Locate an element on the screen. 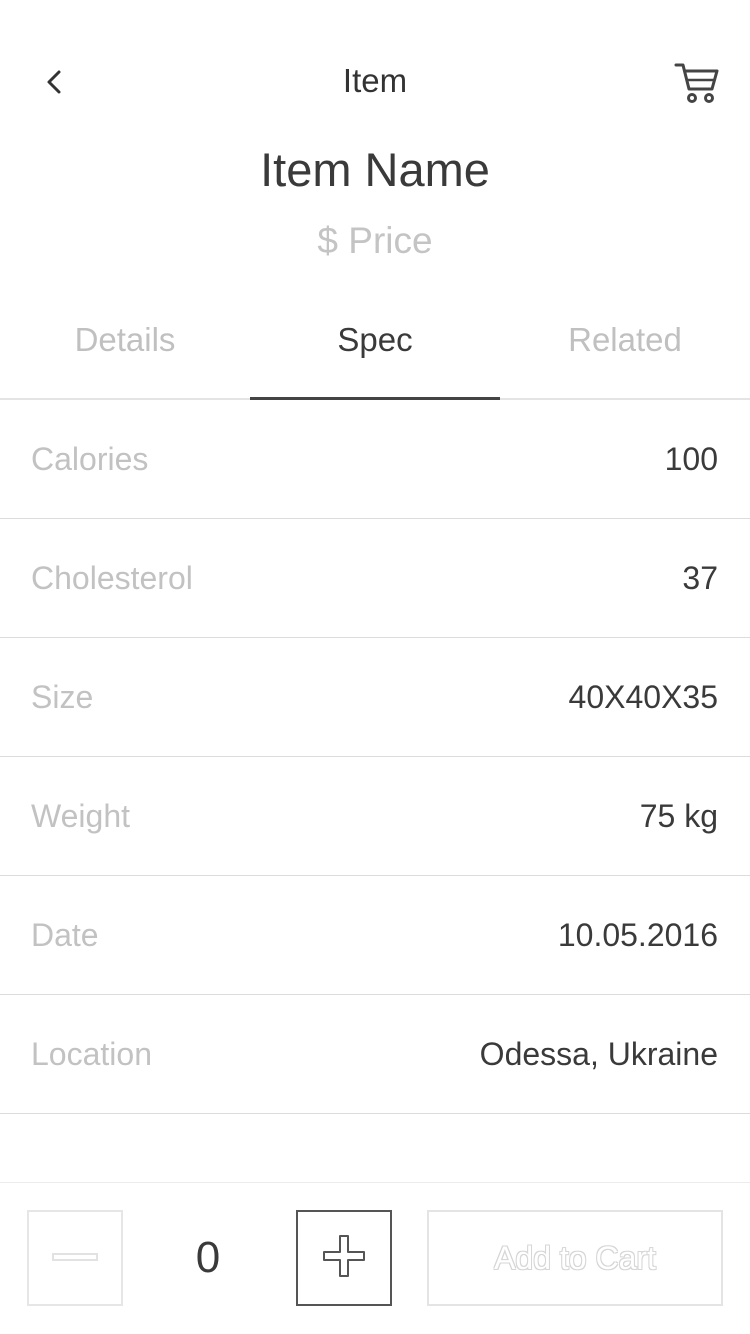 This screenshot has width=750, height=1334. decrease-quantity-button is located at coordinates (75, 1258).